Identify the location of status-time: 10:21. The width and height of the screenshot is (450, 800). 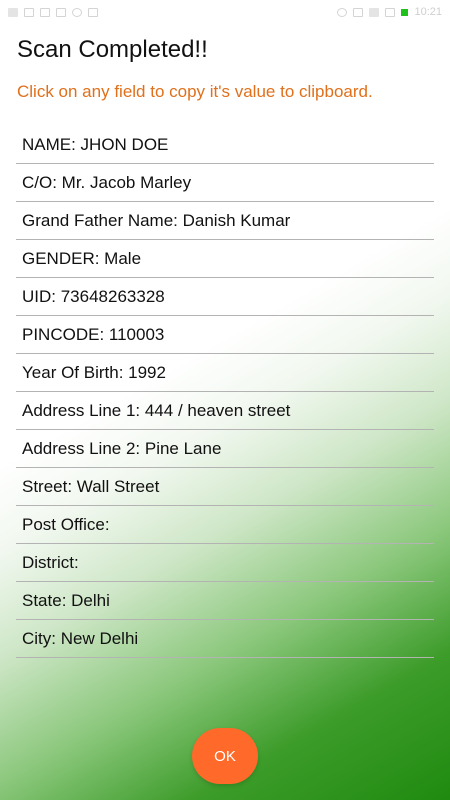
(428, 12).